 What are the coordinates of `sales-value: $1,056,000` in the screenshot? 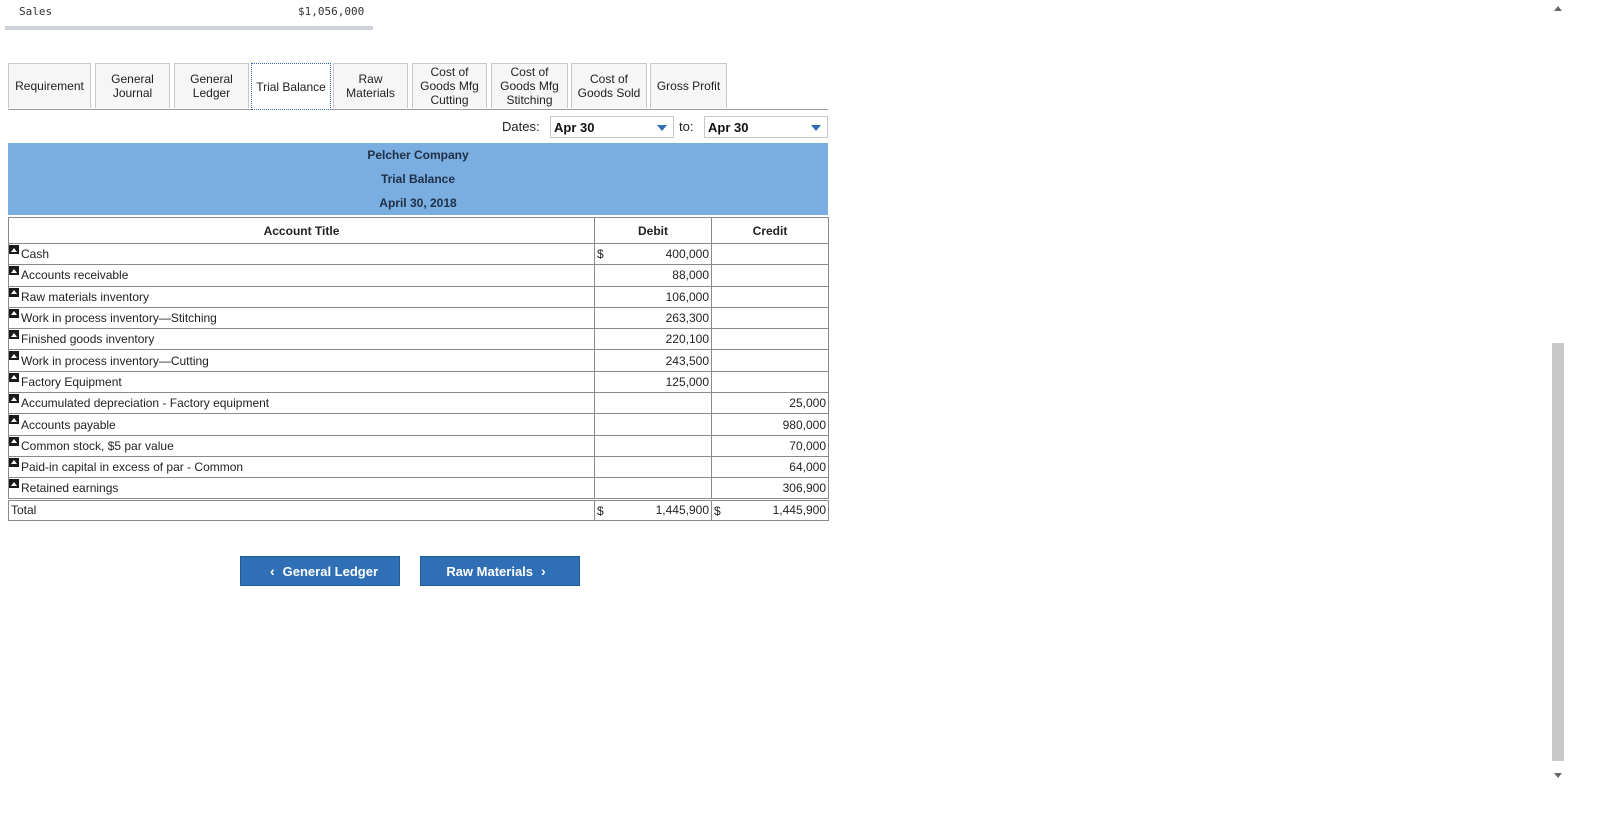 It's located at (331, 11).